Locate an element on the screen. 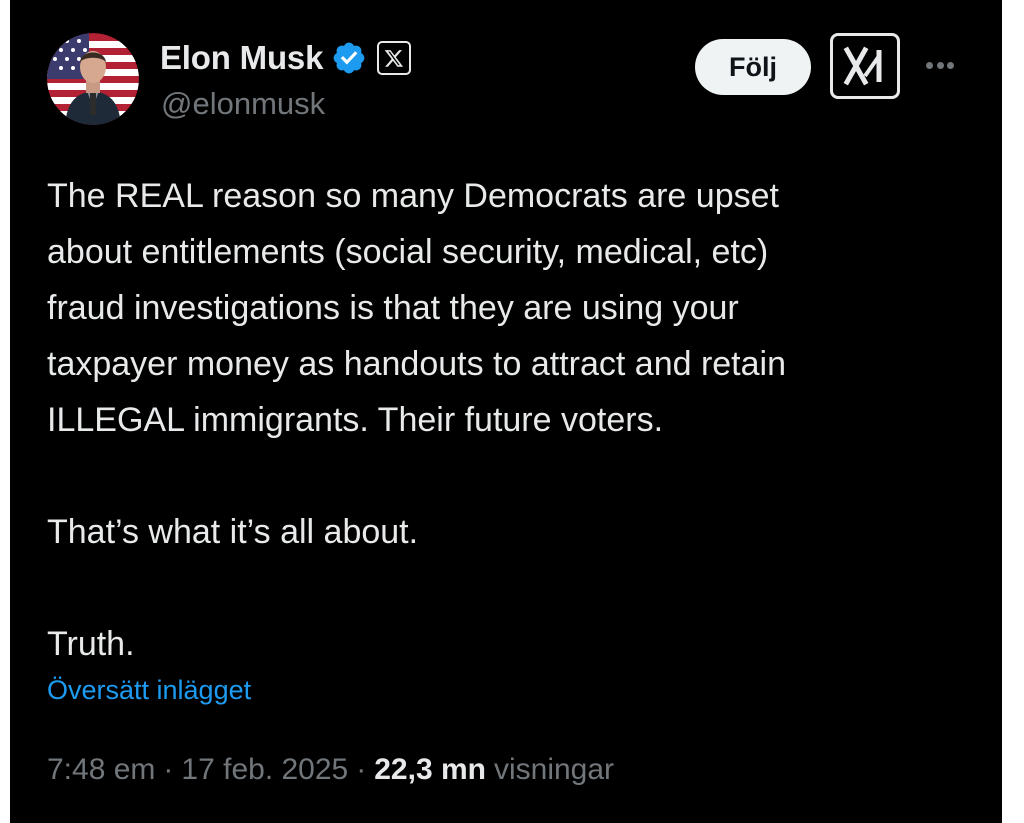 The height and width of the screenshot is (823, 1024). grok-icon is located at coordinates (865, 66).